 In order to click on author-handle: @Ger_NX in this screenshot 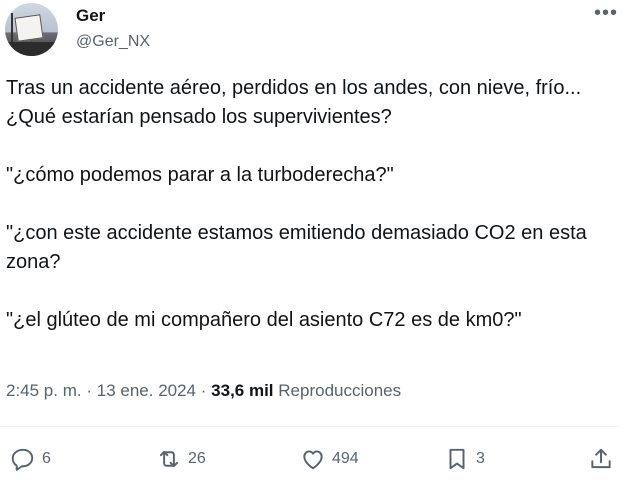, I will do `click(113, 42)`.